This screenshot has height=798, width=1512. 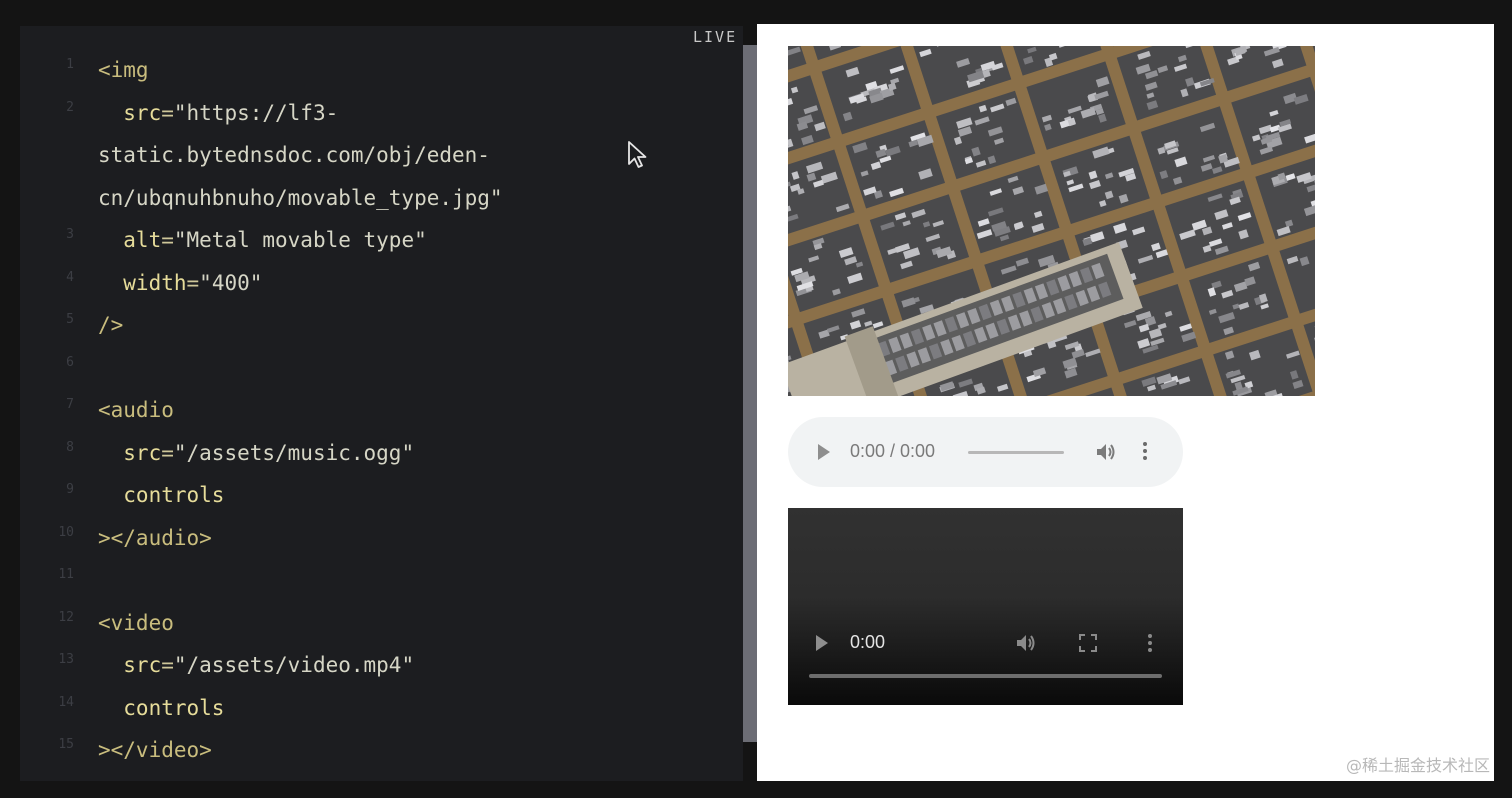 I want to click on line-number: 5, so click(x=70, y=319).